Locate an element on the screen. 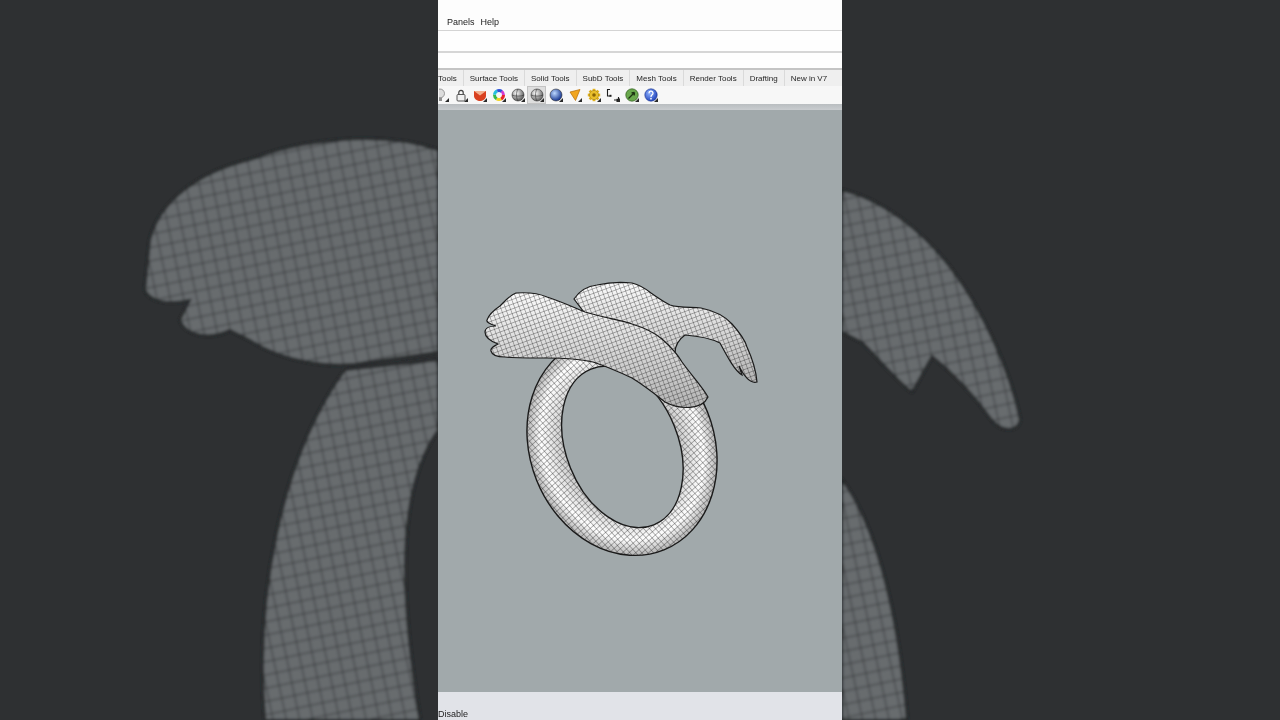  menu-item: Panels is located at coordinates (461, 22).